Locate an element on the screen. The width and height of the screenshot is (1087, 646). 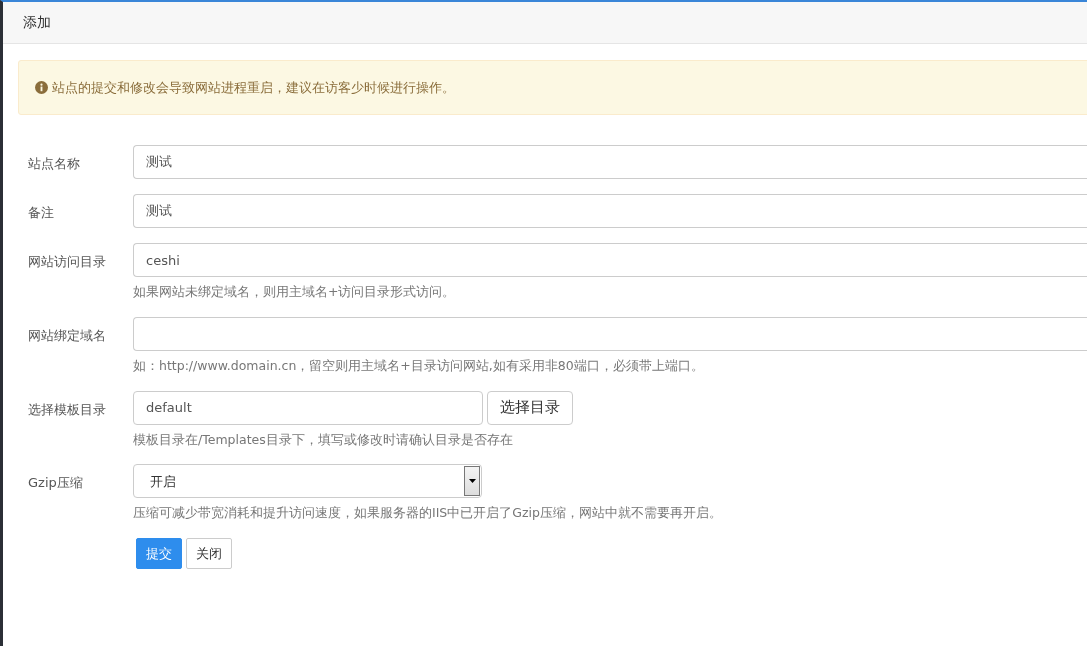
field-label: Gzip压缩 is located at coordinates (56, 483).